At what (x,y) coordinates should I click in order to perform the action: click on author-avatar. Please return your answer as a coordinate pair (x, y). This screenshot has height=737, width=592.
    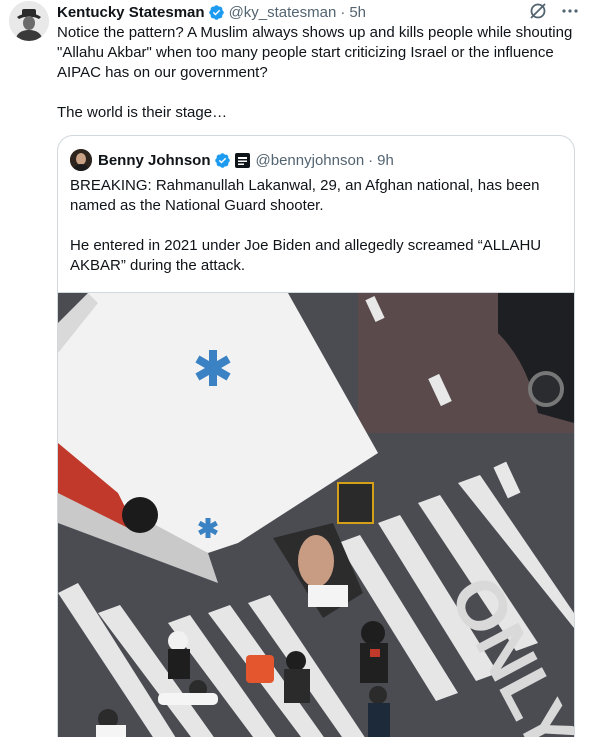
    Looking at the image, I should click on (29, 21).